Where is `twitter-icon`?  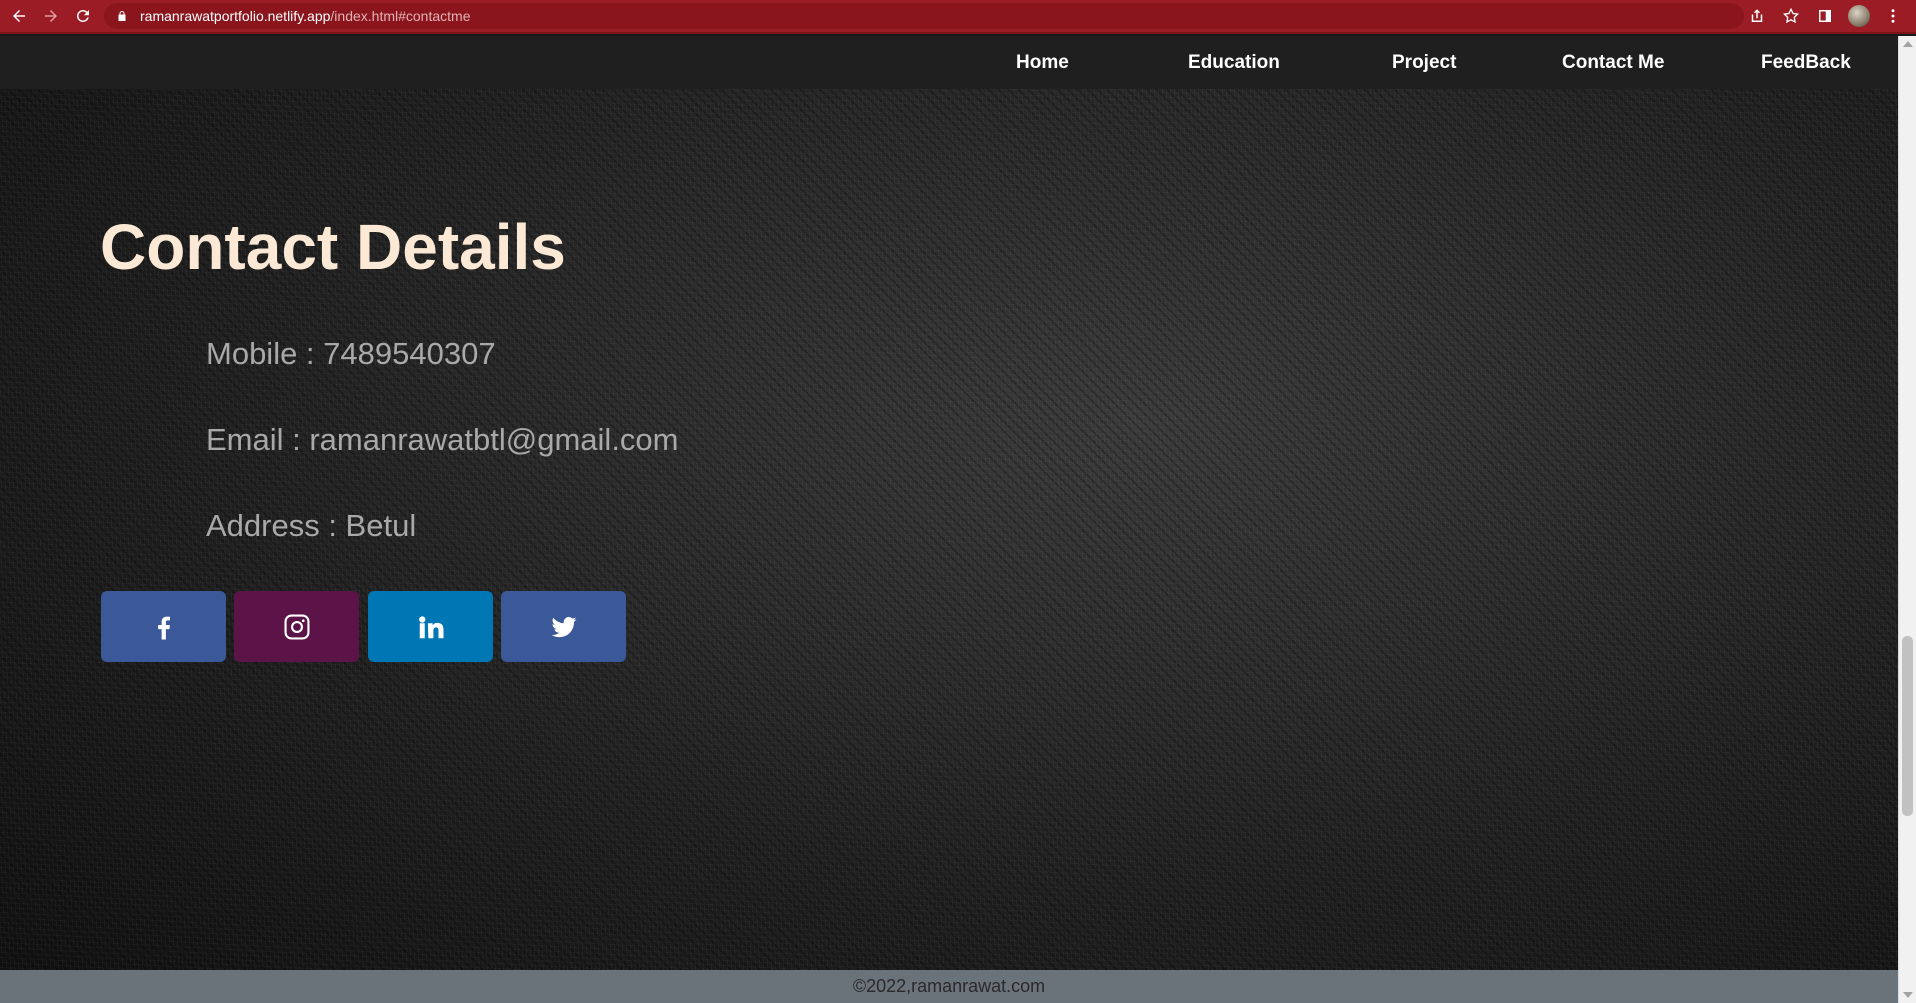
twitter-icon is located at coordinates (563, 626).